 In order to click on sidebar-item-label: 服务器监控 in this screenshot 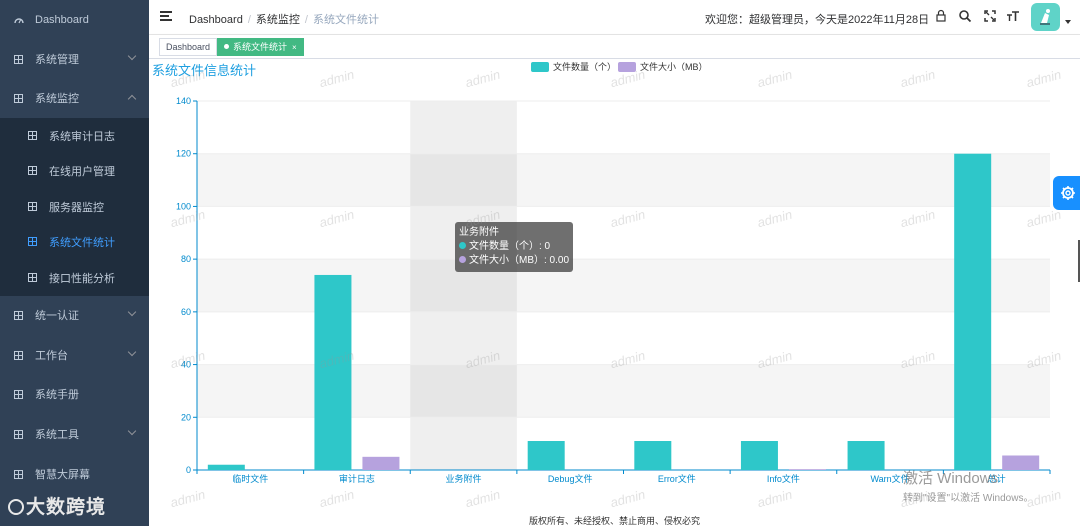, I will do `click(76, 207)`.